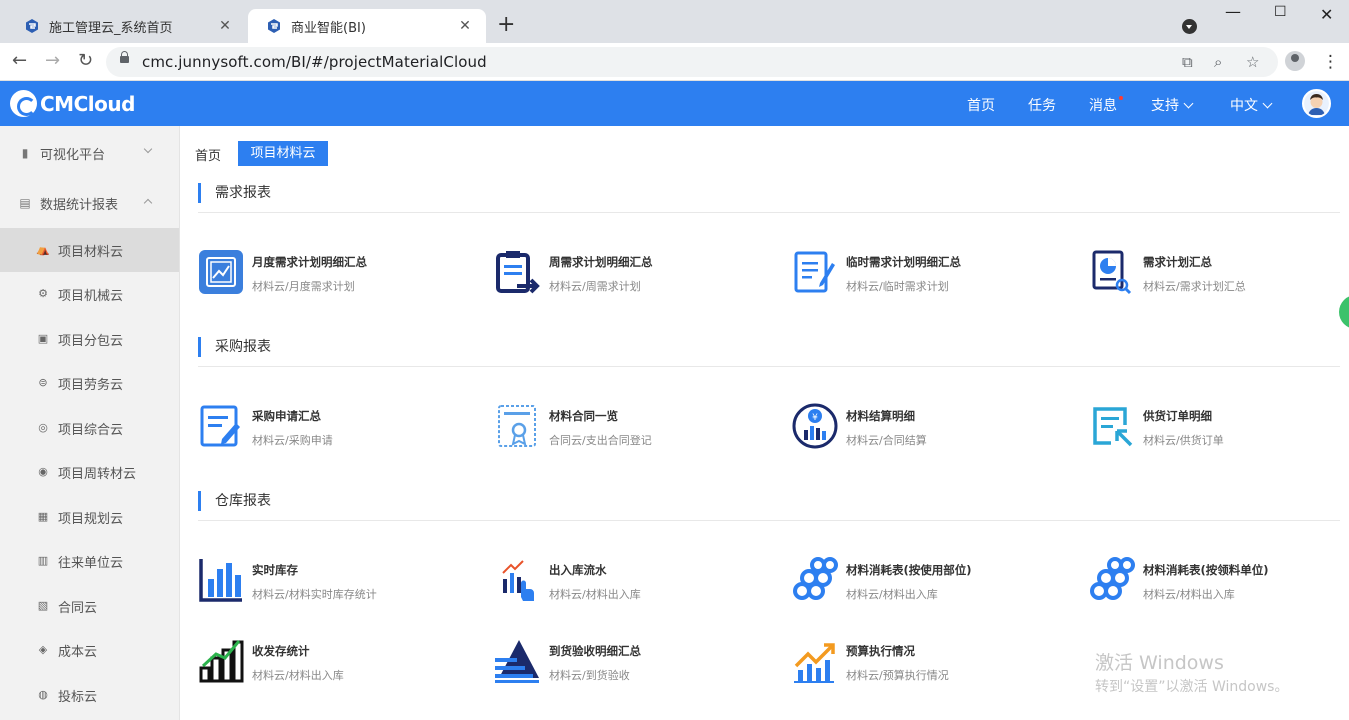 Image resolution: width=1349 pixels, height=720 pixels. Describe the element at coordinates (1280, 12) in the screenshot. I see `maximize-icon: ☐` at that location.